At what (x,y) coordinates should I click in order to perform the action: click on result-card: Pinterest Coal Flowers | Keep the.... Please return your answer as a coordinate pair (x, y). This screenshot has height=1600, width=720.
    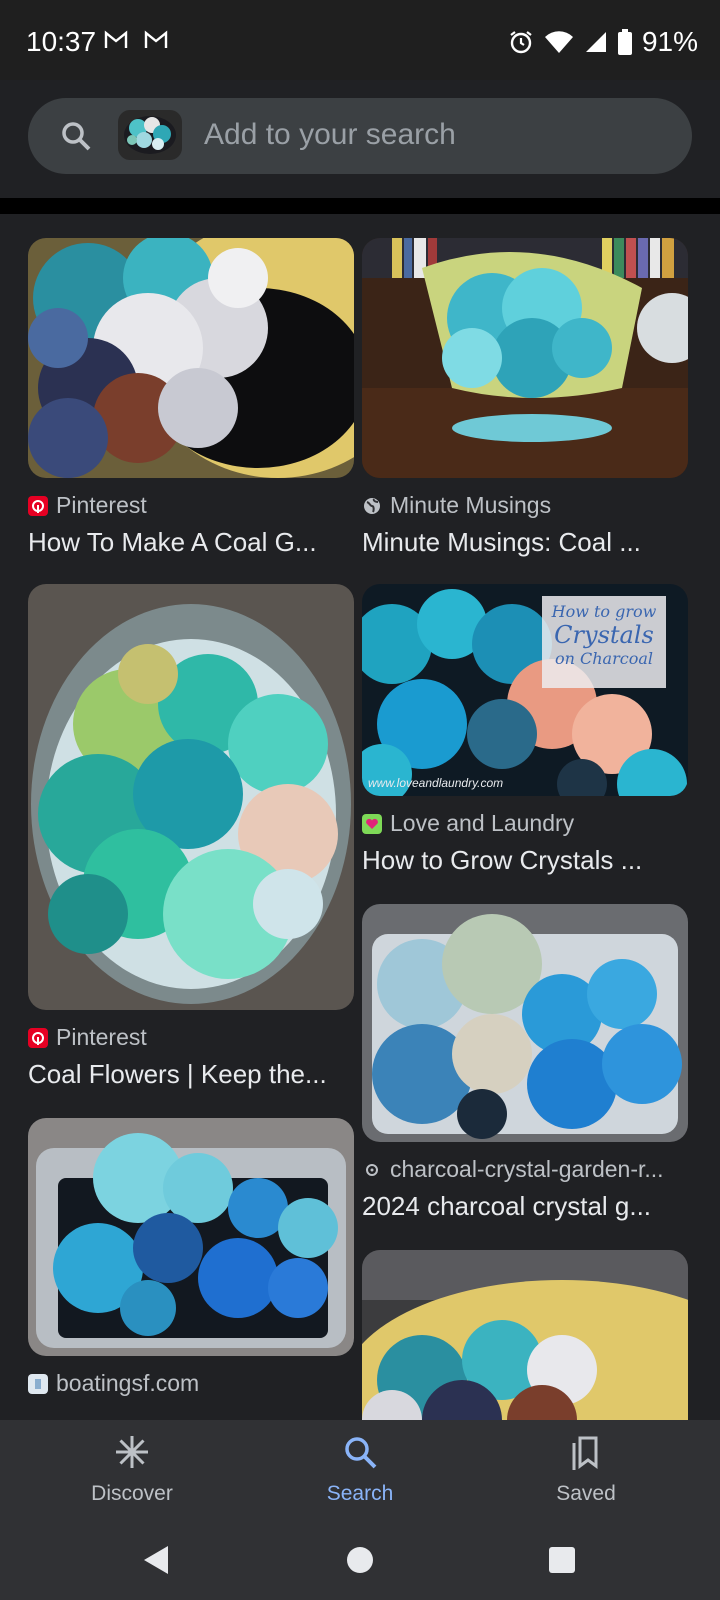
    Looking at the image, I should click on (191, 837).